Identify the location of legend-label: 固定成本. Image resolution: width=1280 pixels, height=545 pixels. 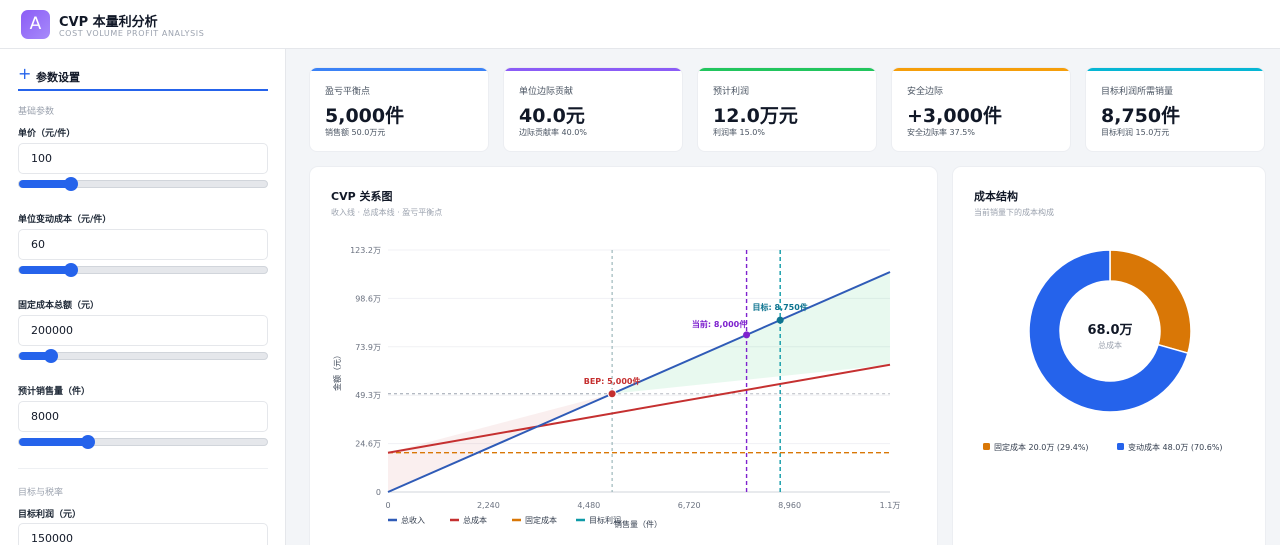
(541, 520).